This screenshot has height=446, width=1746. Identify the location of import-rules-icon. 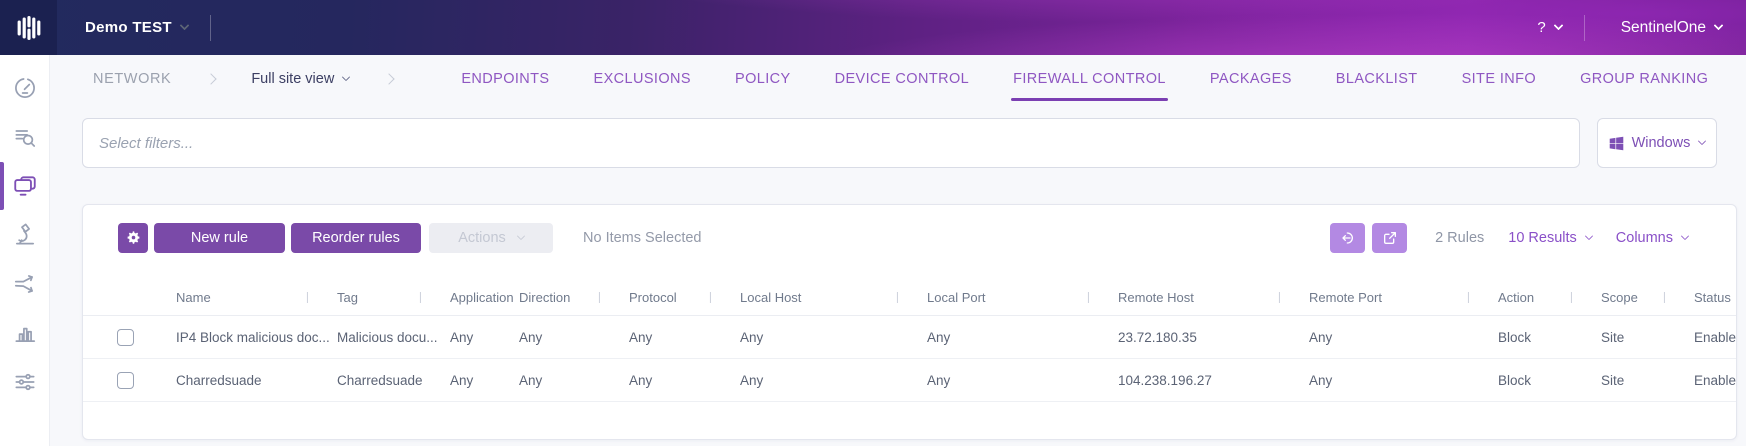
(1347, 238).